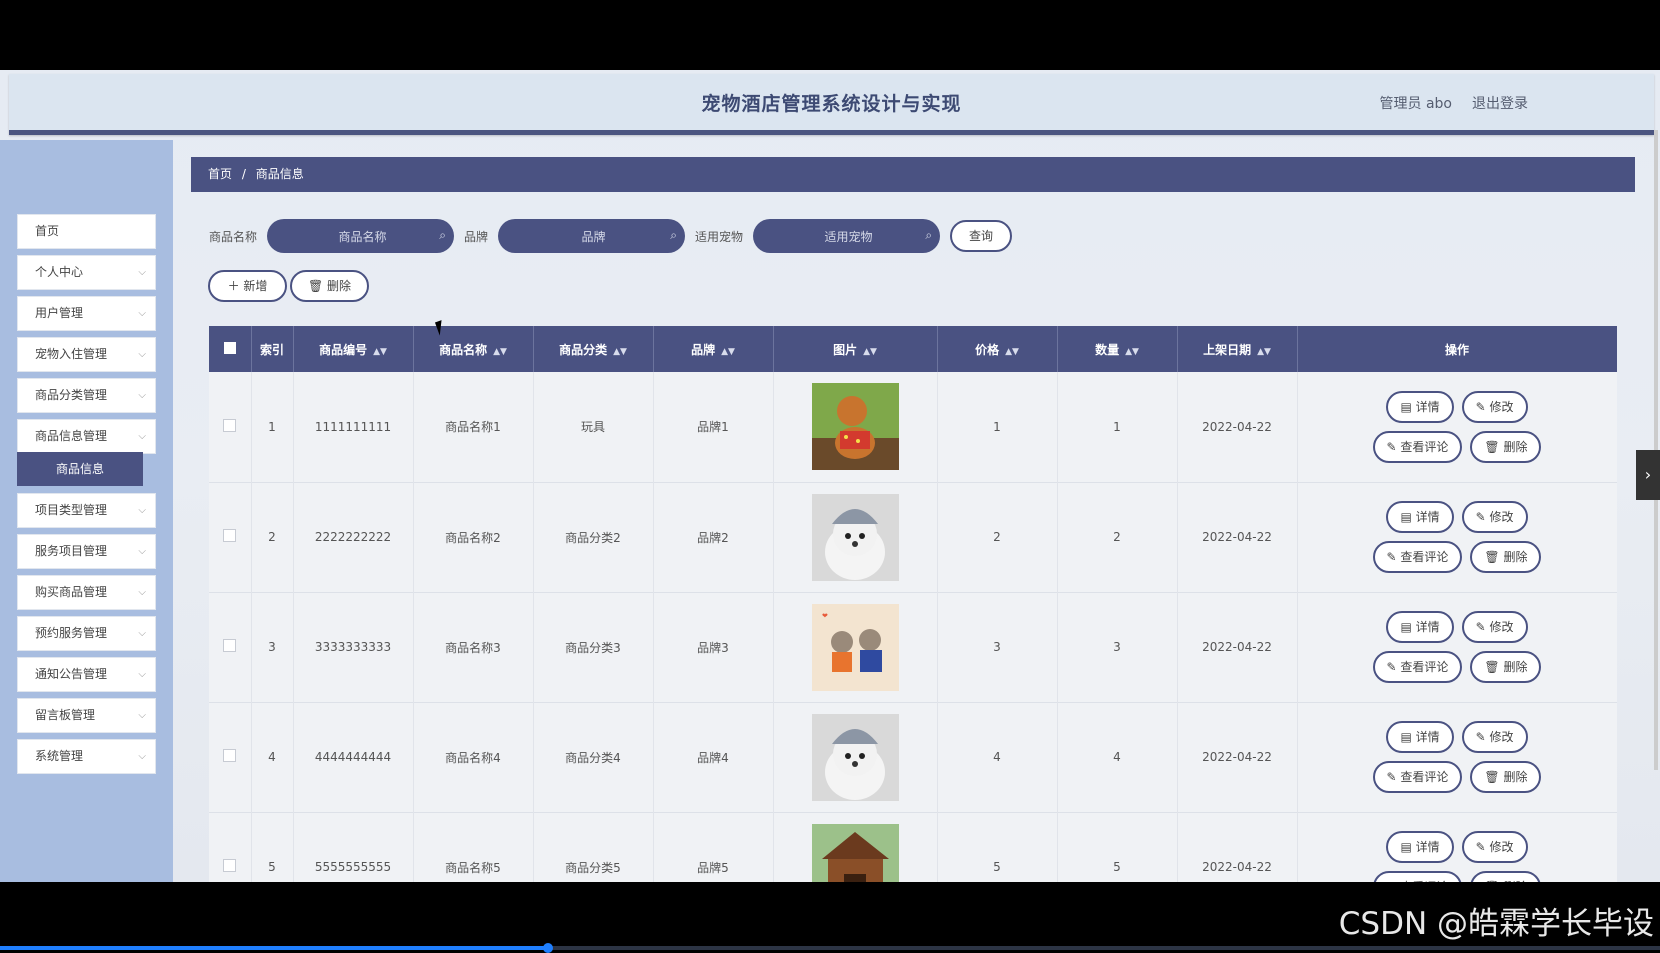  Describe the element at coordinates (86, 313) in the screenshot. I see `sidebar-item-users: 用户管理 ⌵` at that location.